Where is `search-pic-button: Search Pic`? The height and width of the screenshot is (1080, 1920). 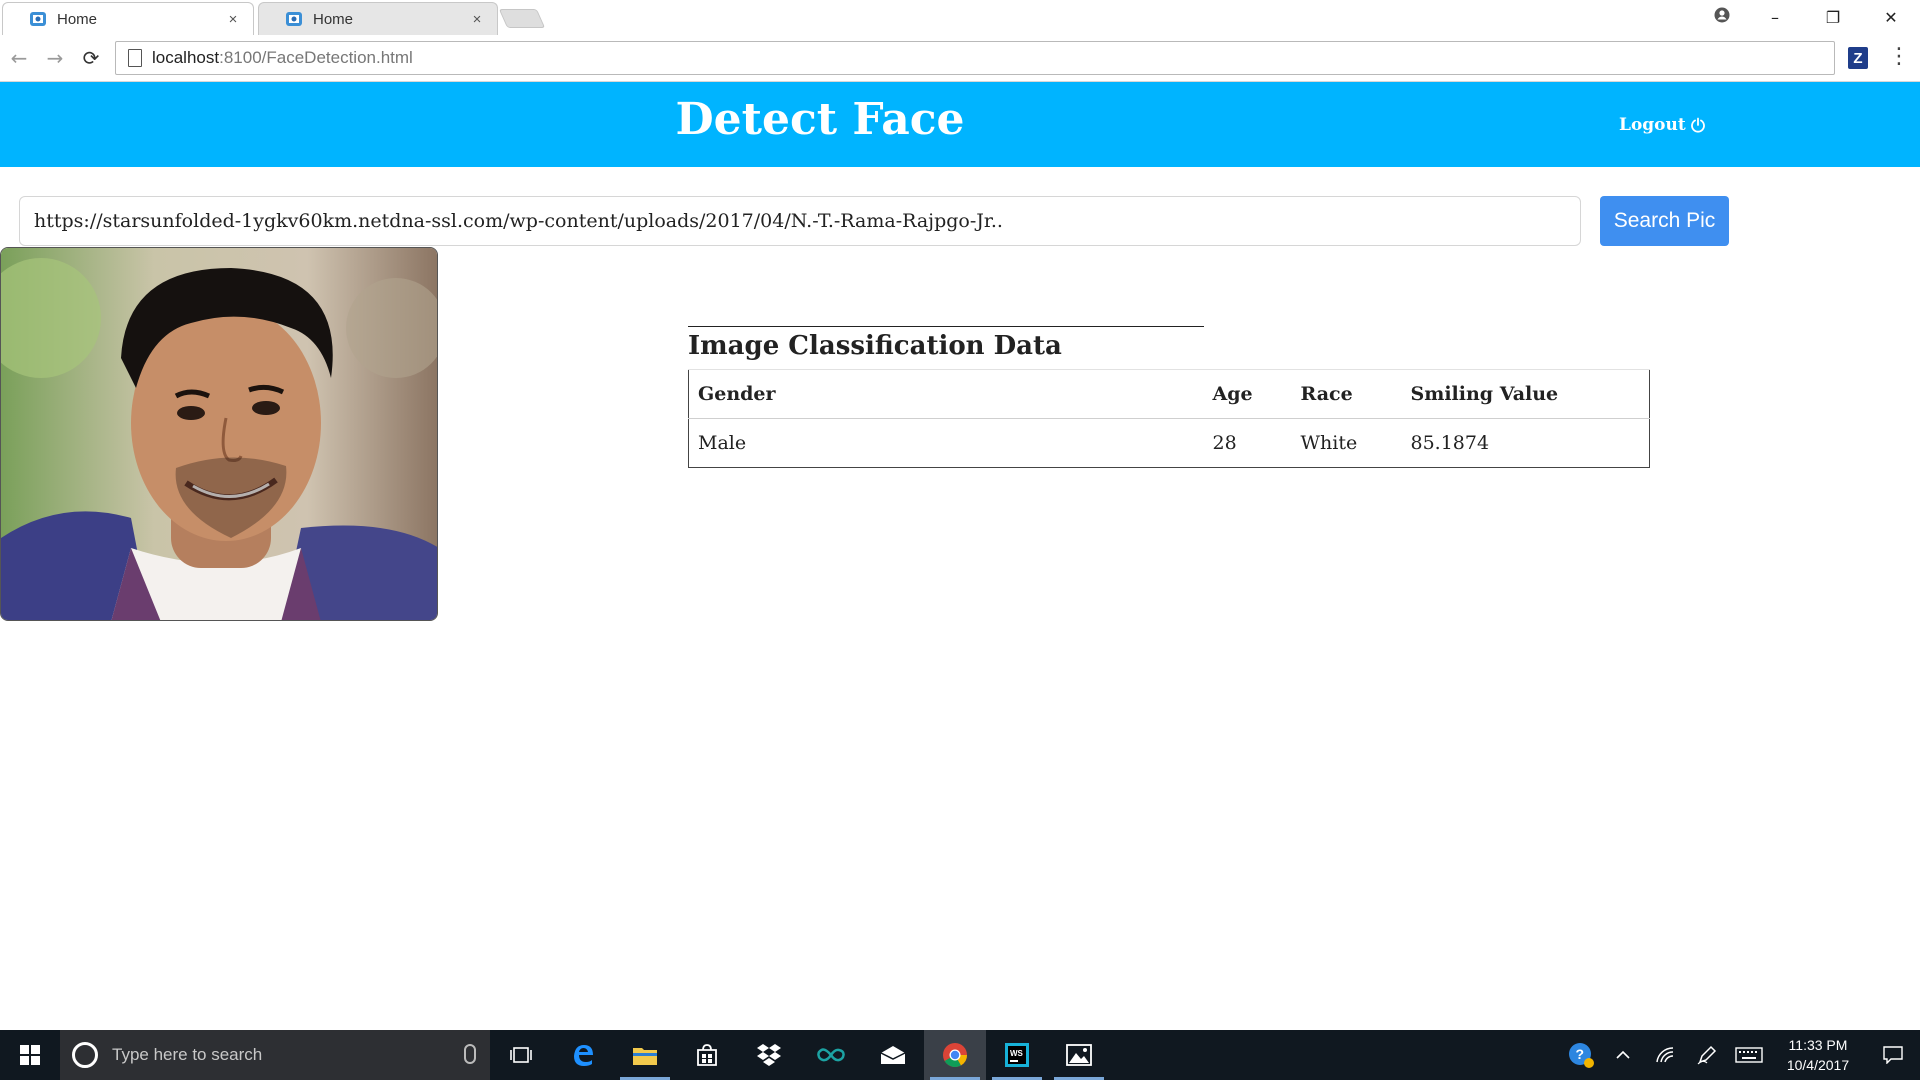
search-pic-button: Search Pic is located at coordinates (1664, 221).